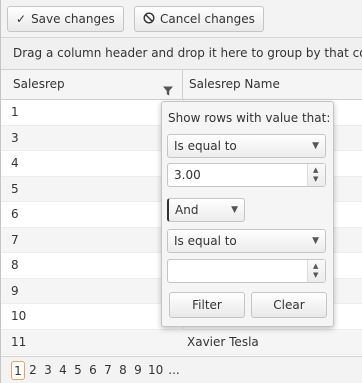 Image resolution: width=362 pixels, height=383 pixels. Describe the element at coordinates (15, 112) in the screenshot. I see `salesrep-cell: 1` at that location.